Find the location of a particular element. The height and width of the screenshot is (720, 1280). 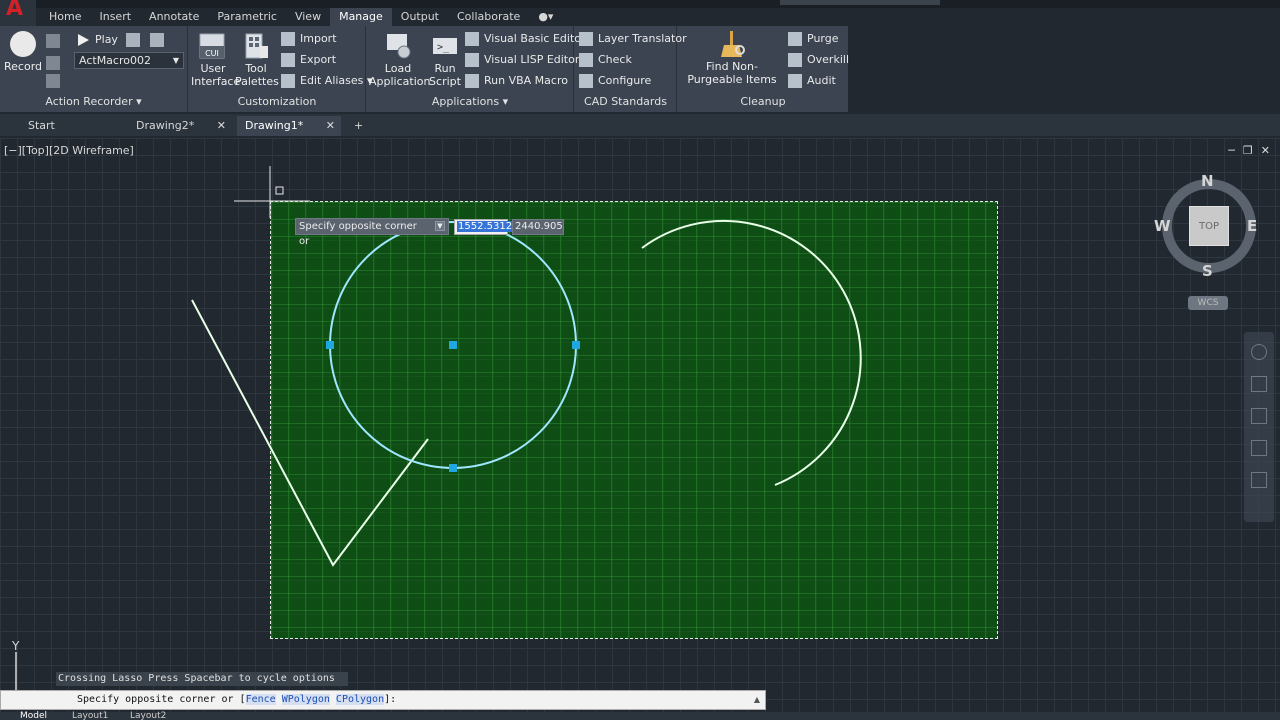

lisp-editor-icon is located at coordinates (472, 60).